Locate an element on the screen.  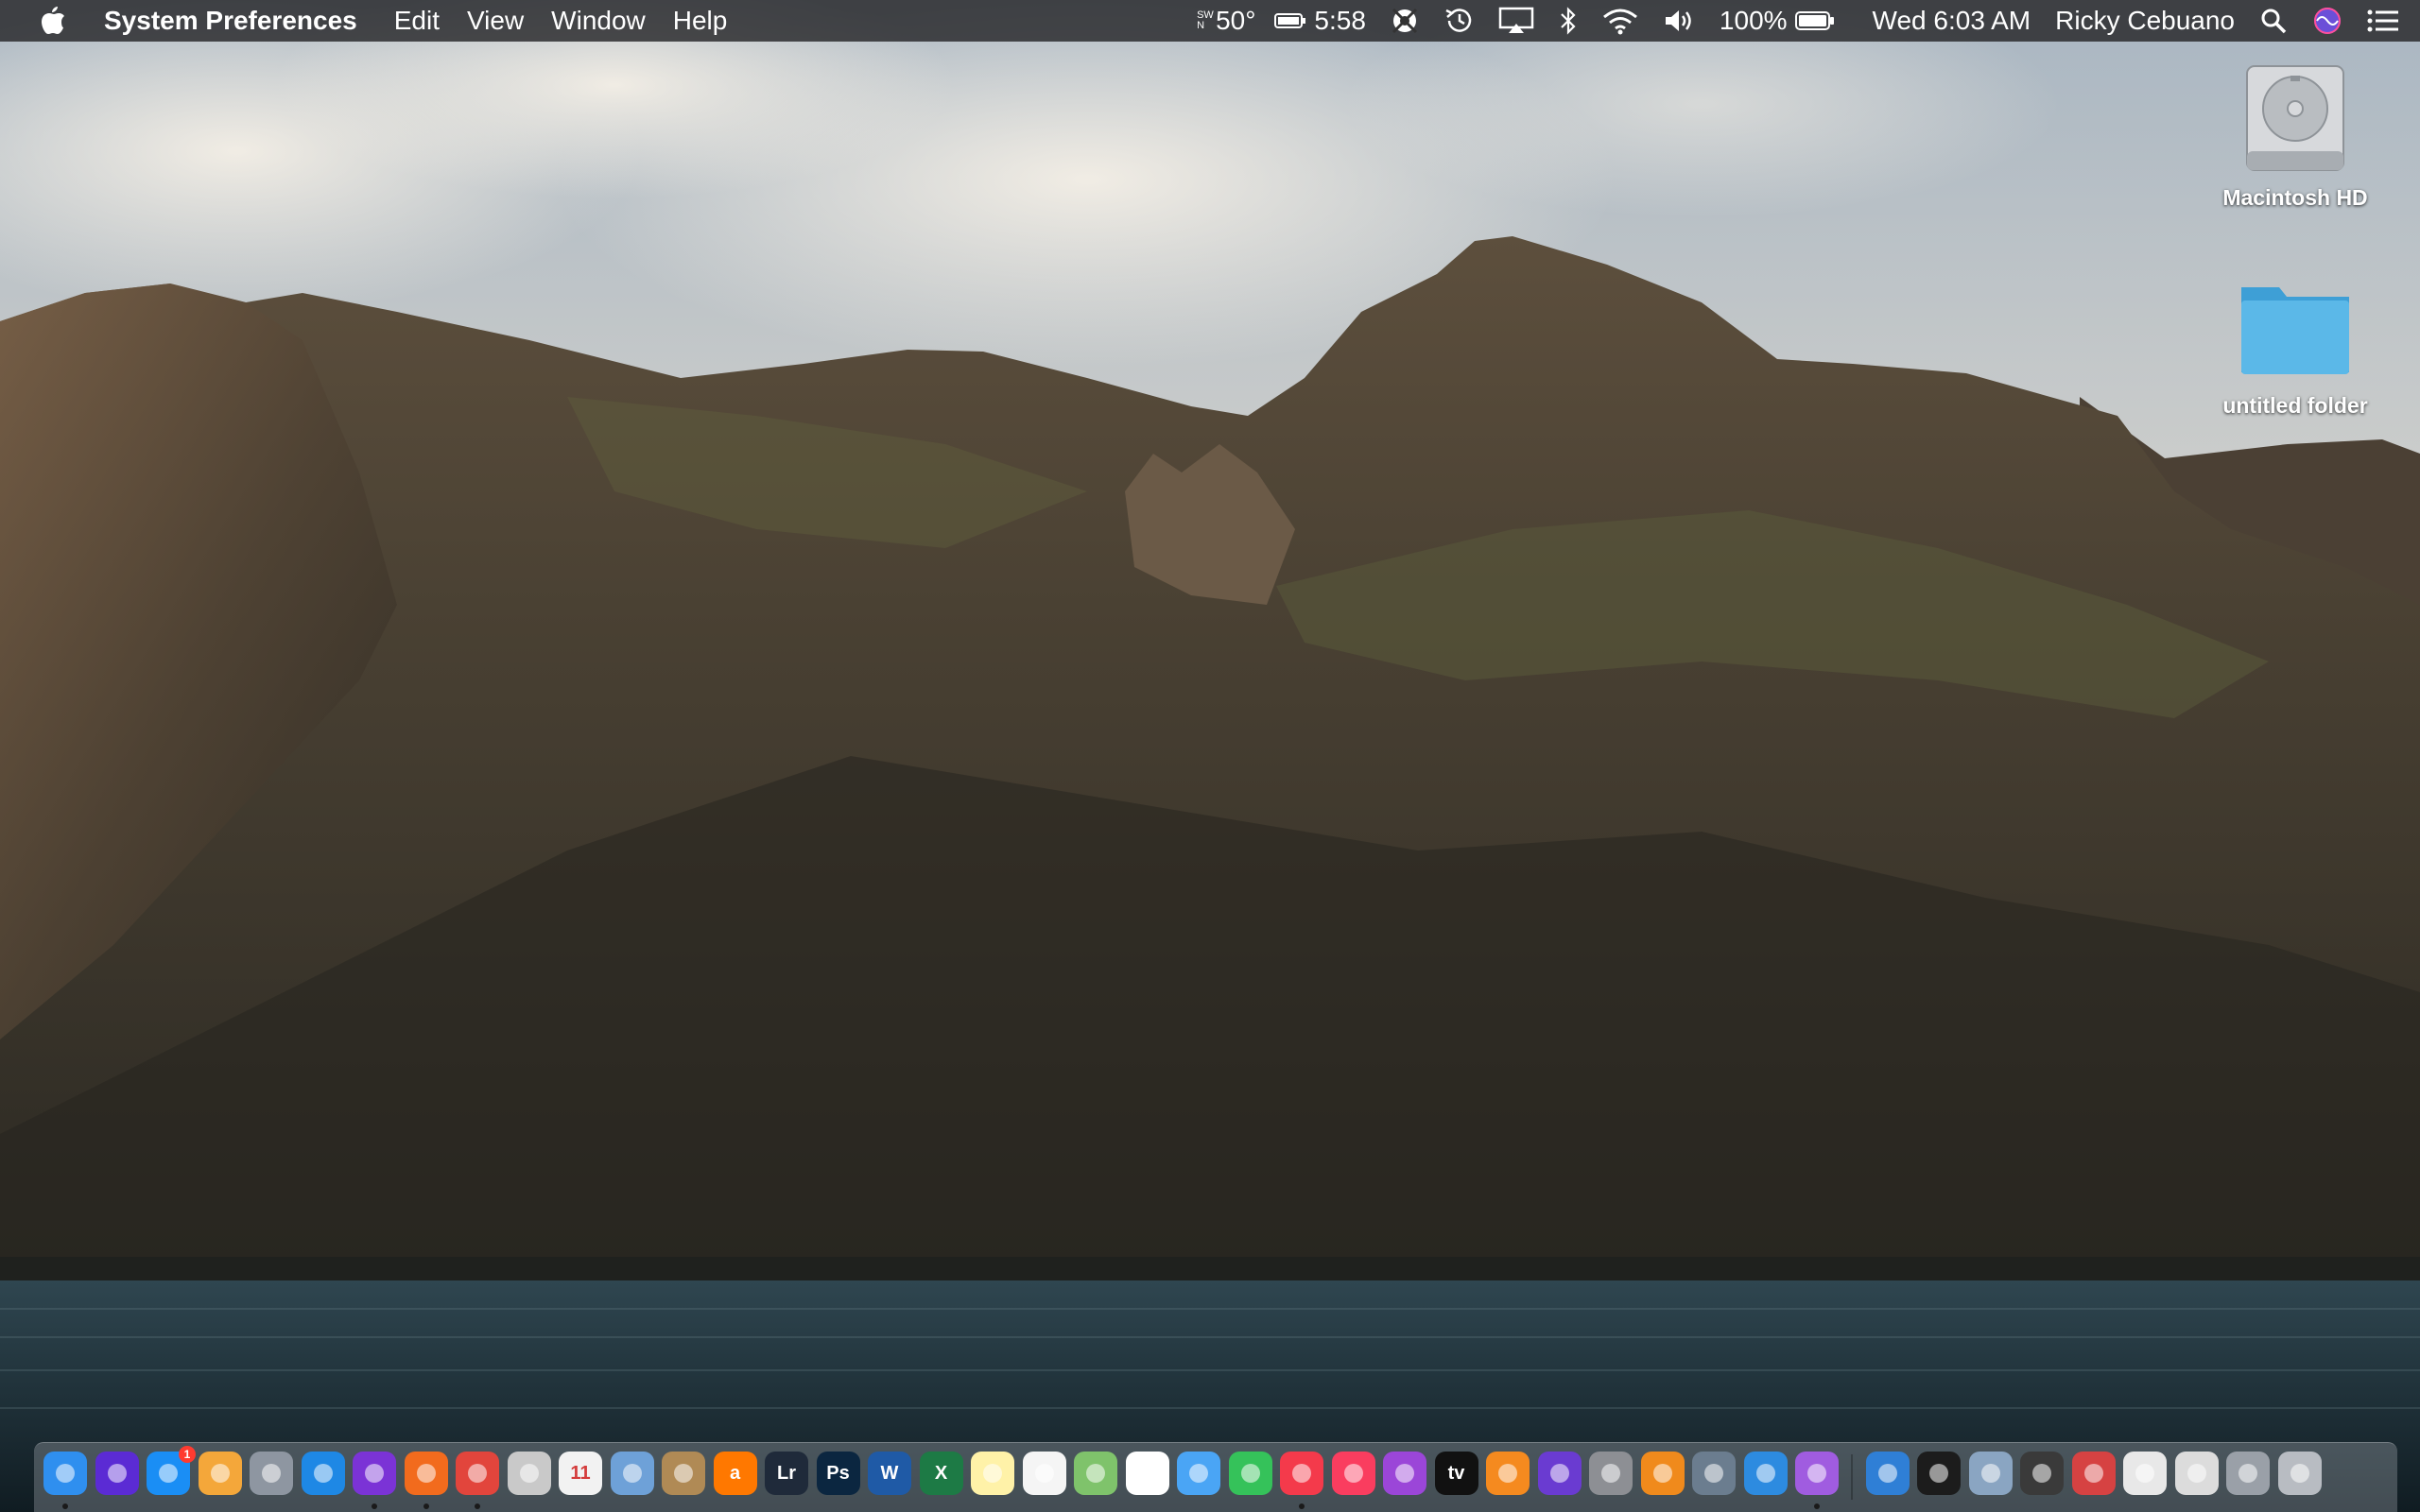
dock-item-files-stack is located at coordinates (2196, 1473).